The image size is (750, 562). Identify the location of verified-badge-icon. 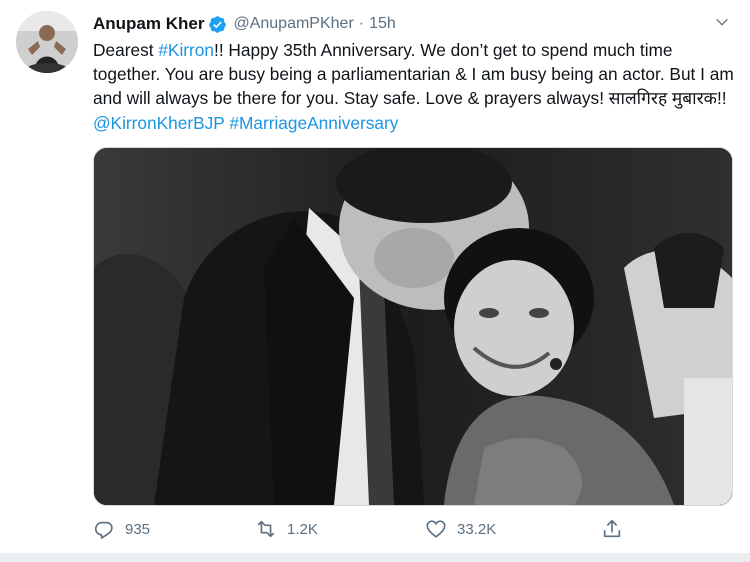
(218, 24).